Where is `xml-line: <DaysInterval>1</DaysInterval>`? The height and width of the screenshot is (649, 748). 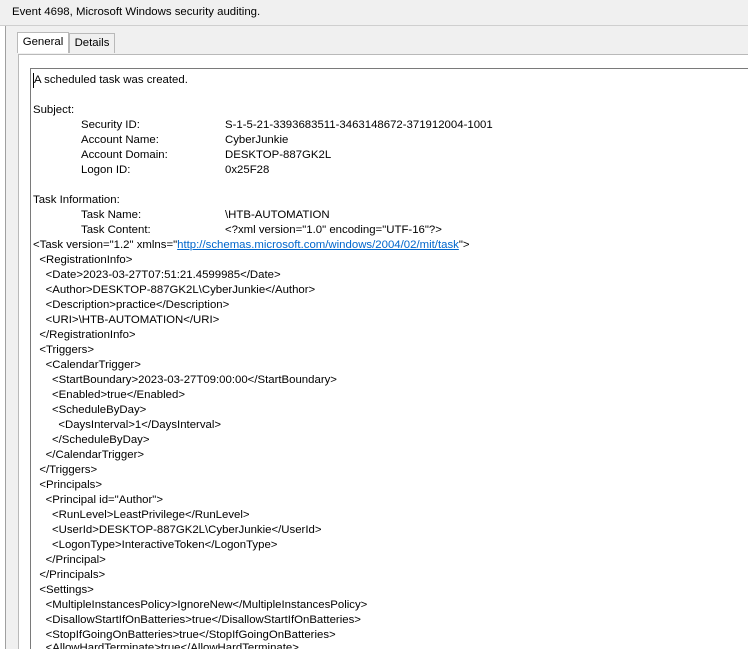
xml-line: <DaysInterval>1</DaysInterval> is located at coordinates (127, 425).